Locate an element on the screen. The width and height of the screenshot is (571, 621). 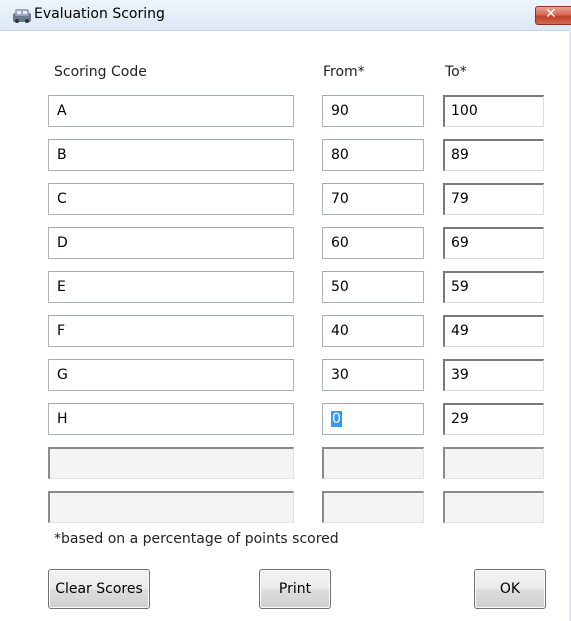
footnote: *based on a percentage of points scored is located at coordinates (196, 539).